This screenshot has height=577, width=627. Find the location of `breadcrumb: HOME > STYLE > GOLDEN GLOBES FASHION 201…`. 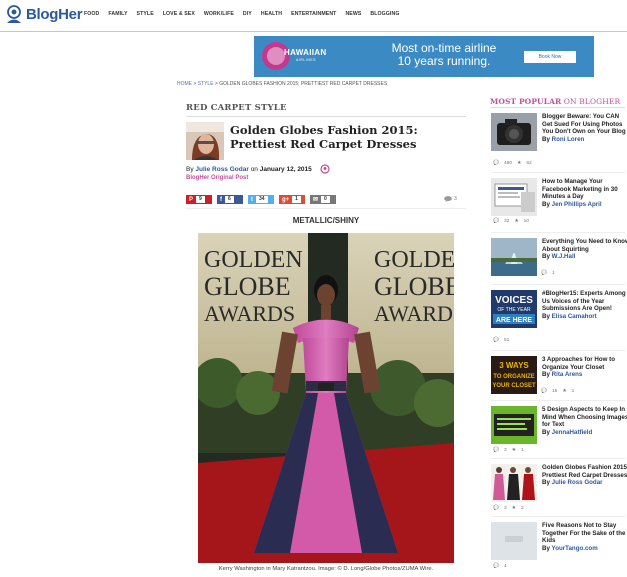

breadcrumb: HOME > STYLE > GOLDEN GLOBES FASHION 201… is located at coordinates (282, 84).